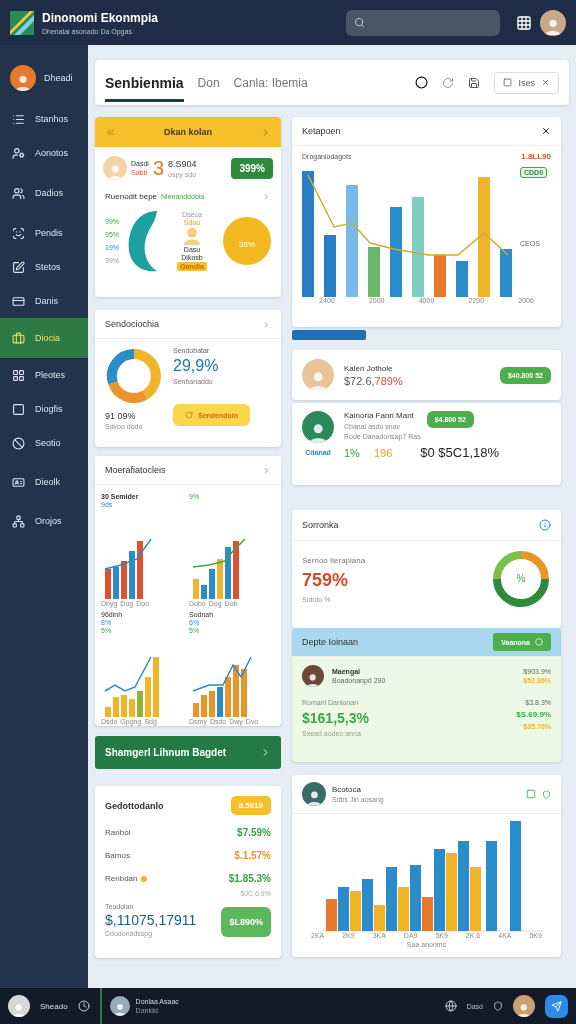  I want to click on card-title: Sendociochia, so click(132, 324).